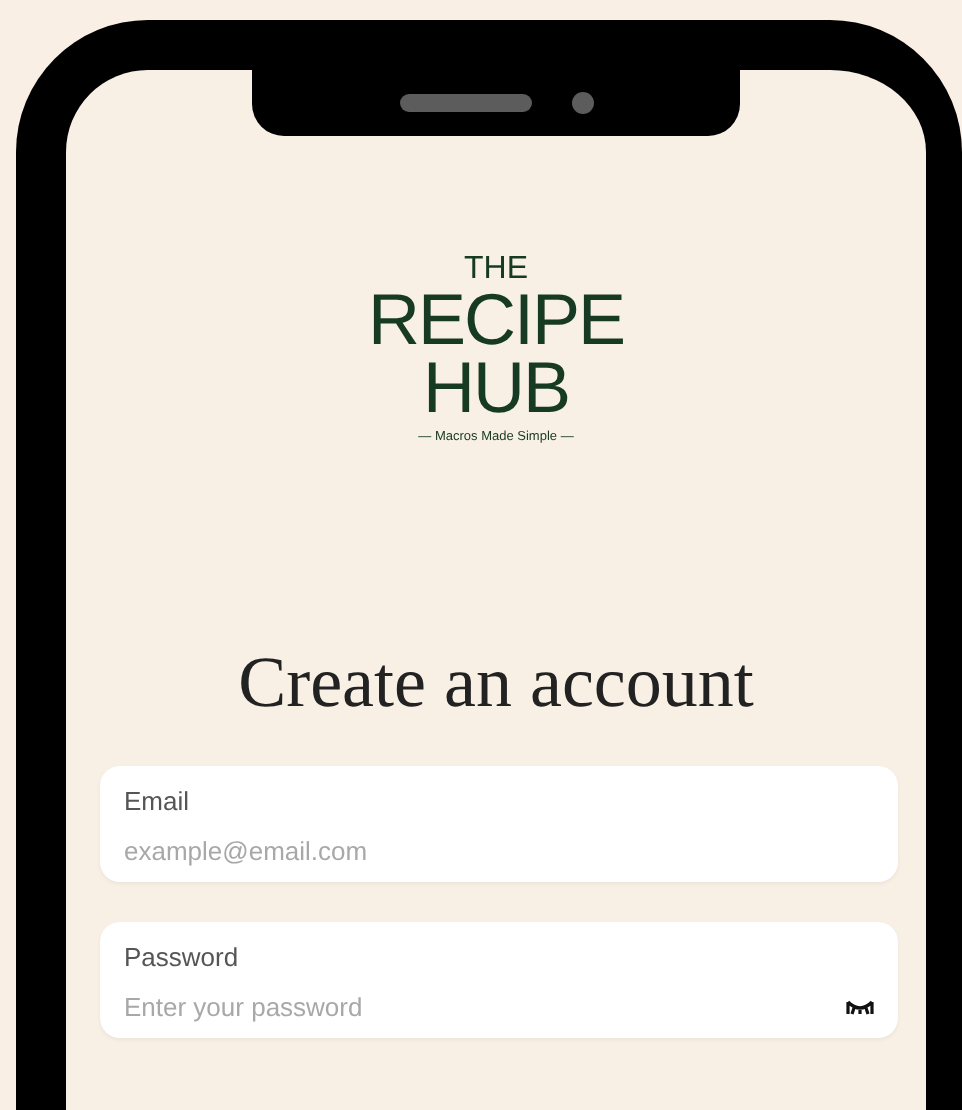 This screenshot has width=962, height=1110. What do you see at coordinates (860, 1007) in the screenshot?
I see `eye-closed-icon` at bounding box center [860, 1007].